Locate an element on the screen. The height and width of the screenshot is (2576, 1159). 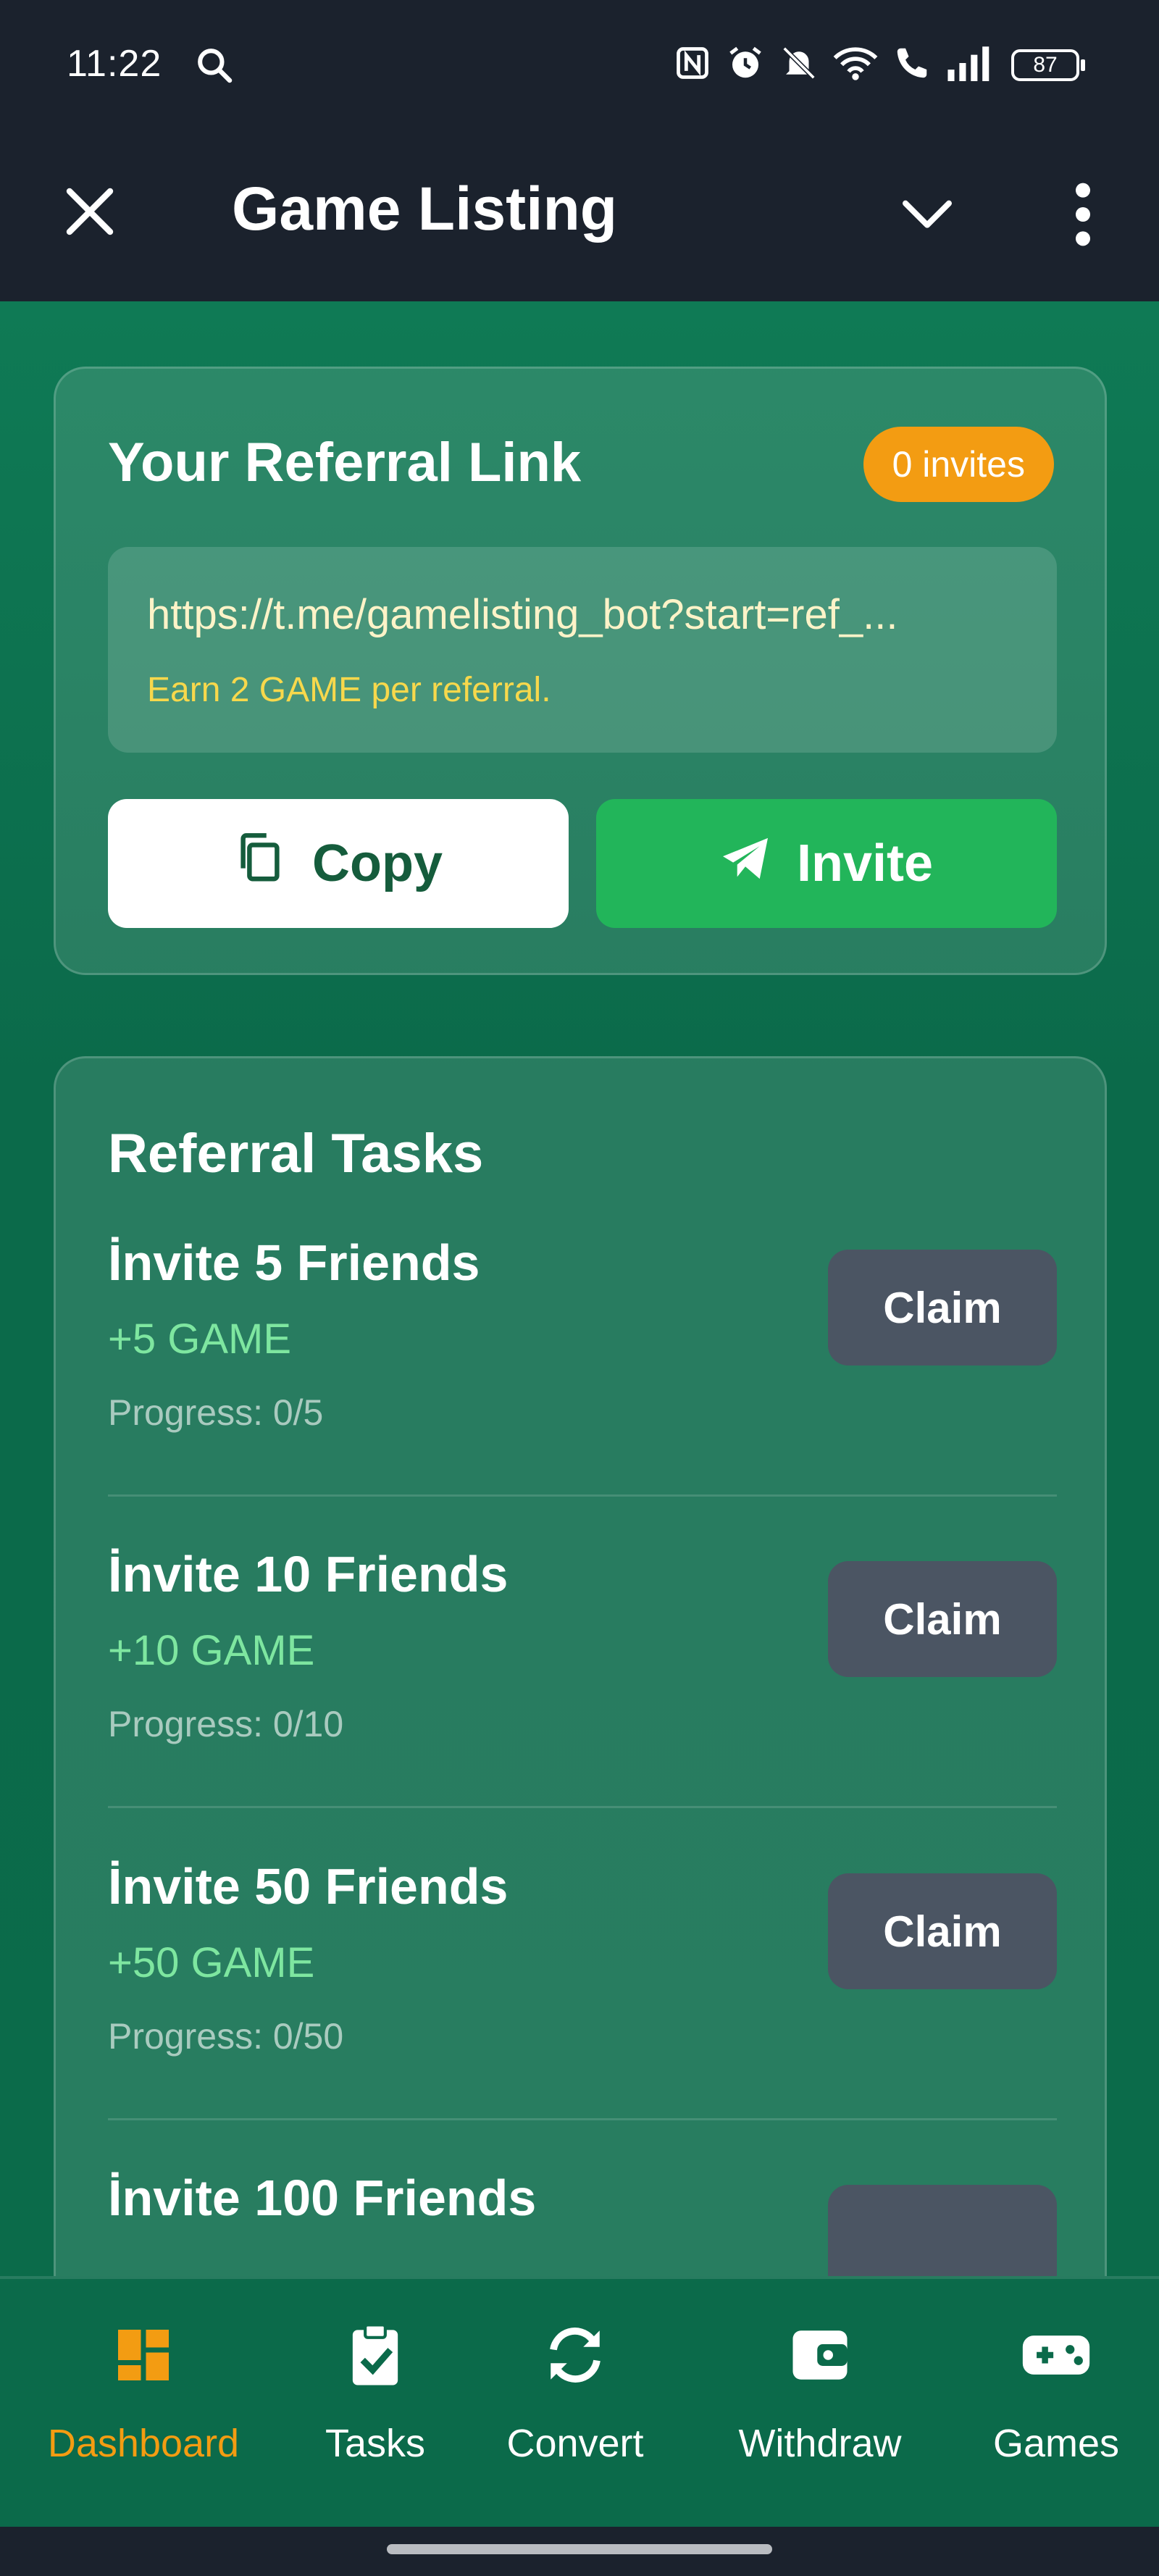
bottom-nav: Dashboard Tasks Convert Withdraw Games is located at coordinates (579, 2401).